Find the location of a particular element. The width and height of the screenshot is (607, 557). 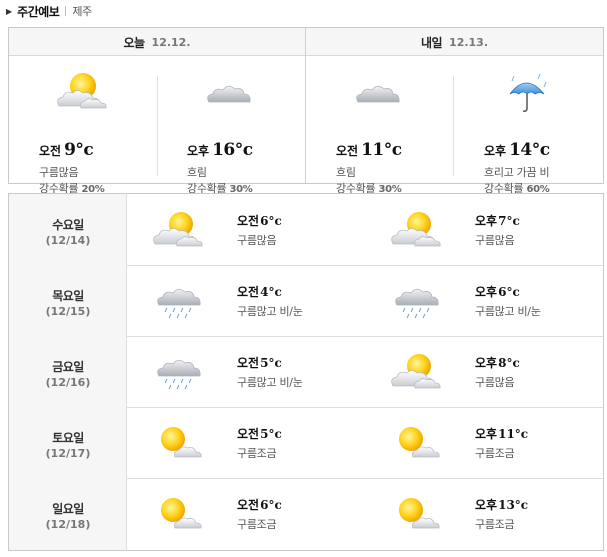

temperature-value: 4°c is located at coordinates (271, 292).